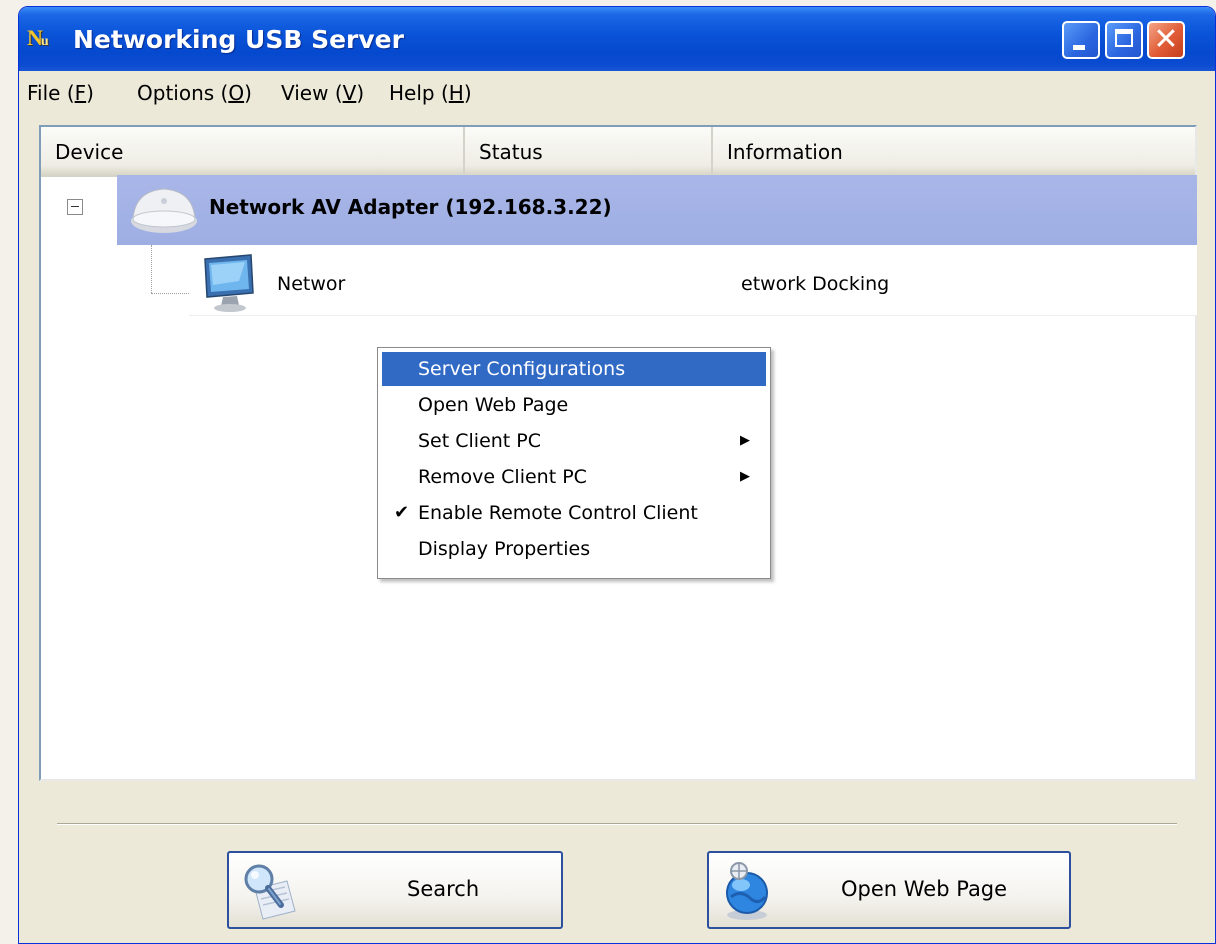  I want to click on open-web-page-button-label: Open Web Page, so click(924, 889).